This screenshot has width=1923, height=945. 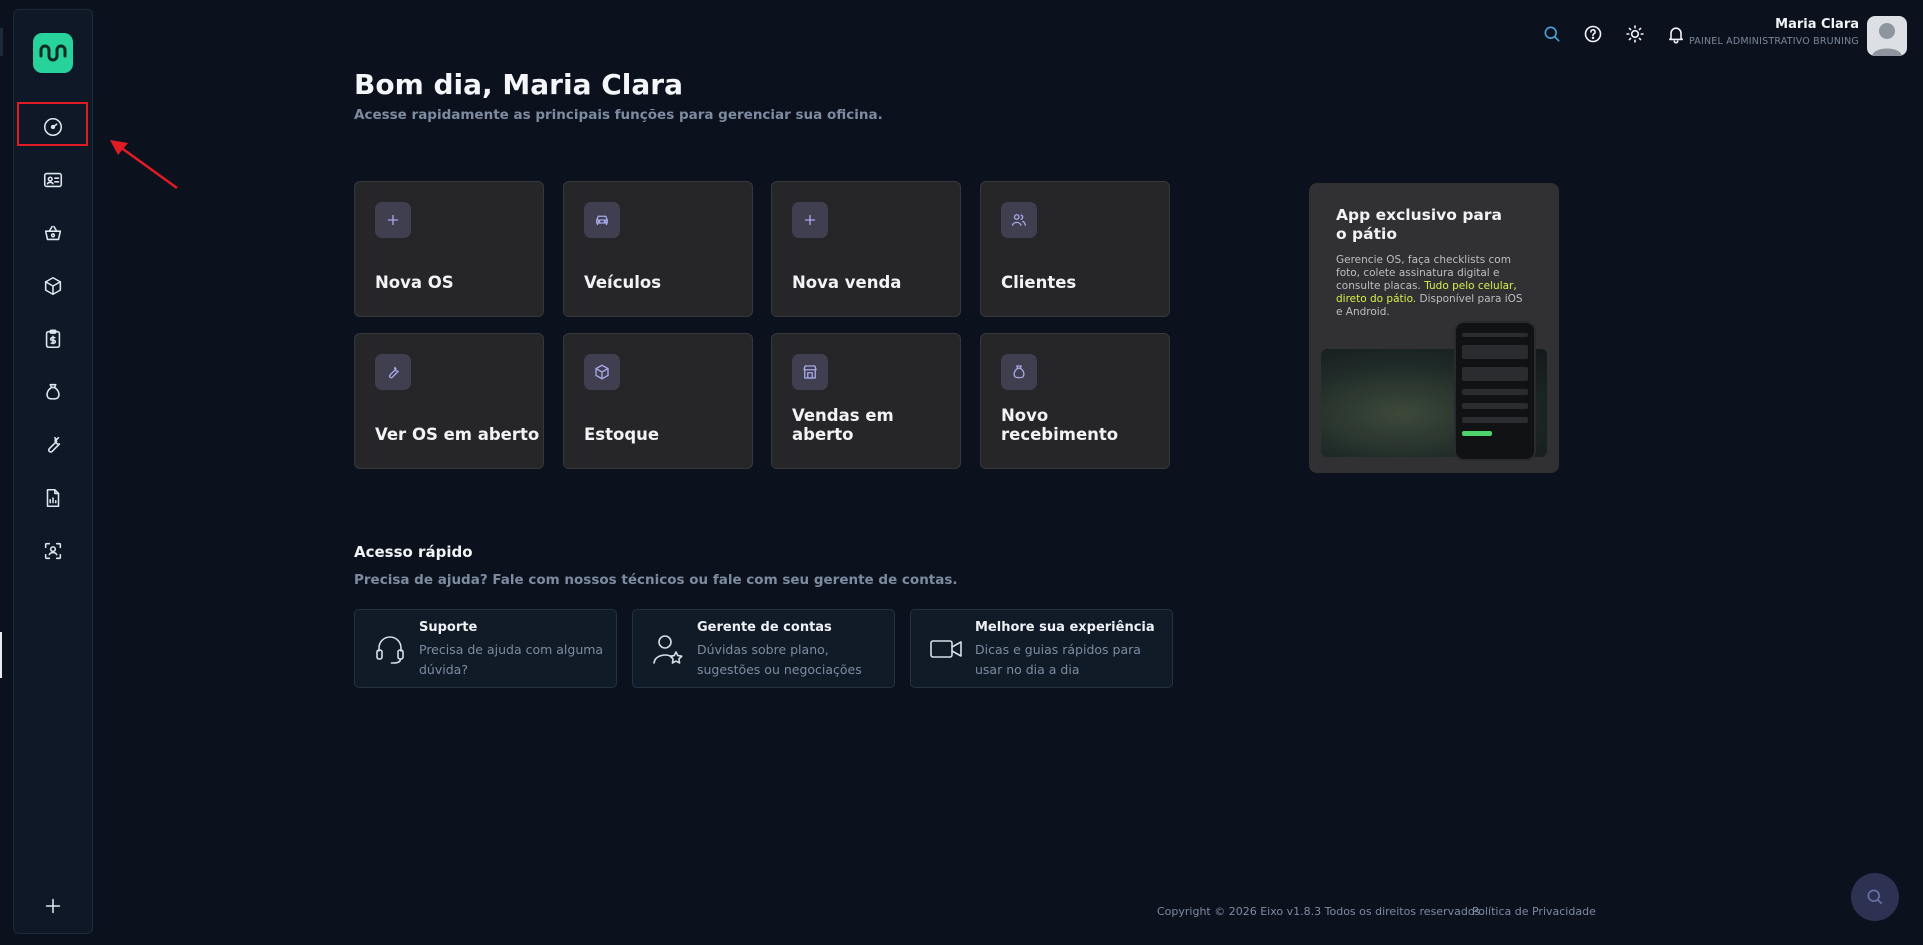 What do you see at coordinates (390, 650) in the screenshot?
I see `headset-icon` at bounding box center [390, 650].